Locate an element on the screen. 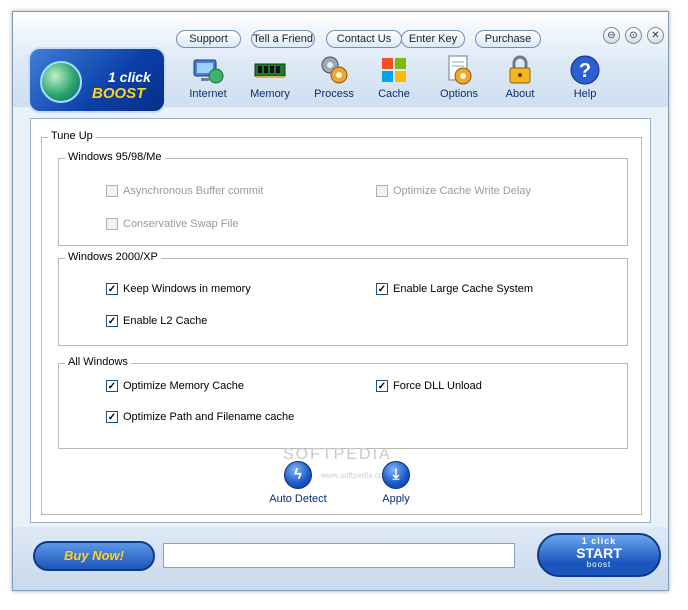  help-icon: ? is located at coordinates (585, 70).